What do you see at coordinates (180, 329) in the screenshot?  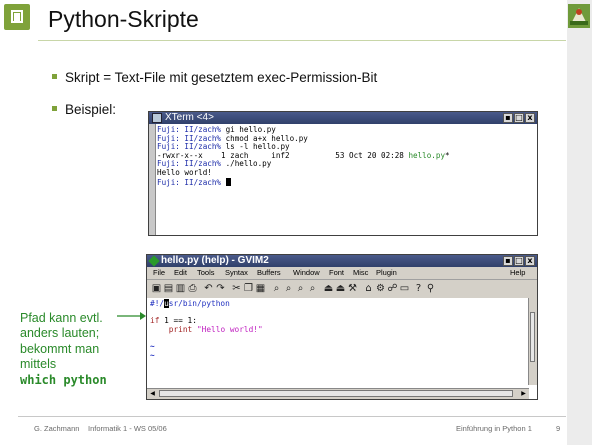 I see `print-keyword: print` at bounding box center [180, 329].